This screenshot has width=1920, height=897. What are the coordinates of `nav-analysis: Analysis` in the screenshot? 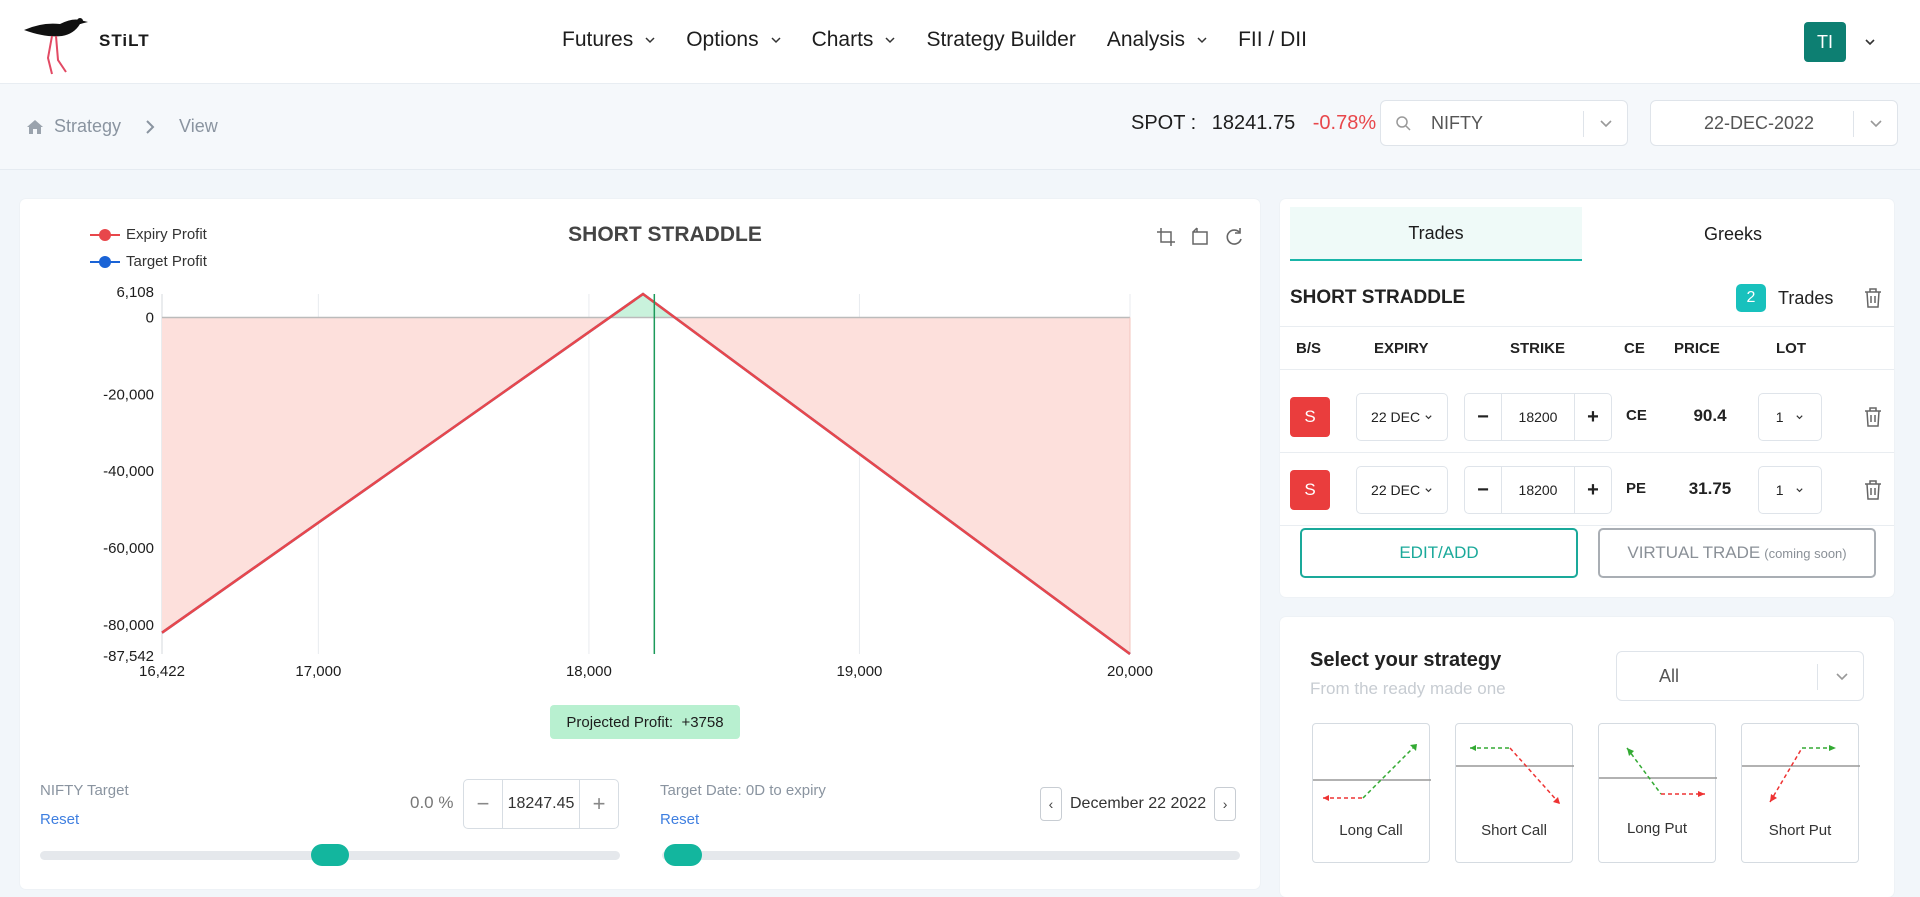 It's located at (1157, 40).